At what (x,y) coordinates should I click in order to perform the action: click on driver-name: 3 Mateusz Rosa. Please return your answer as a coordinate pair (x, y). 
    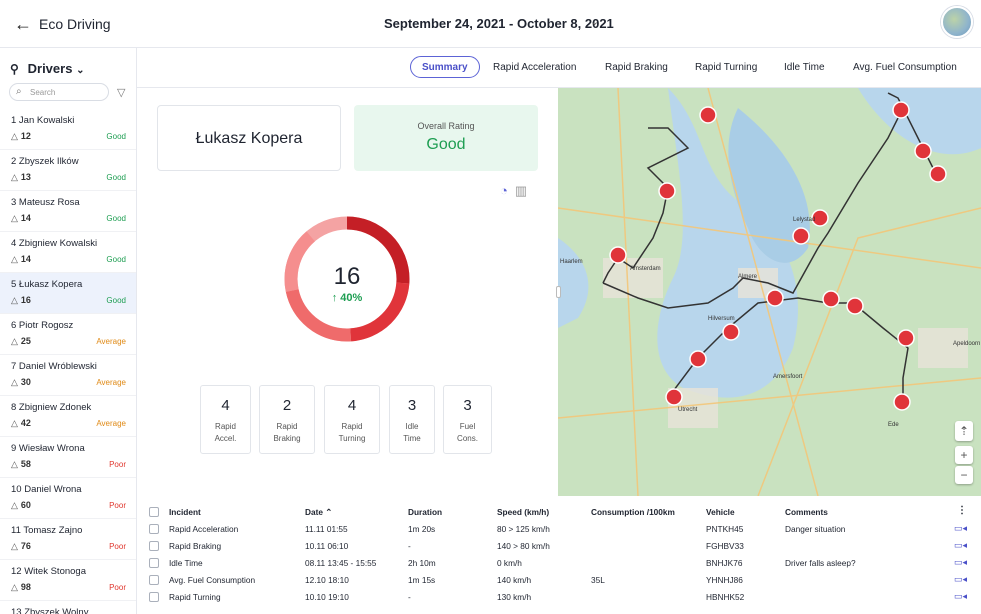
    Looking at the image, I should click on (45, 202).